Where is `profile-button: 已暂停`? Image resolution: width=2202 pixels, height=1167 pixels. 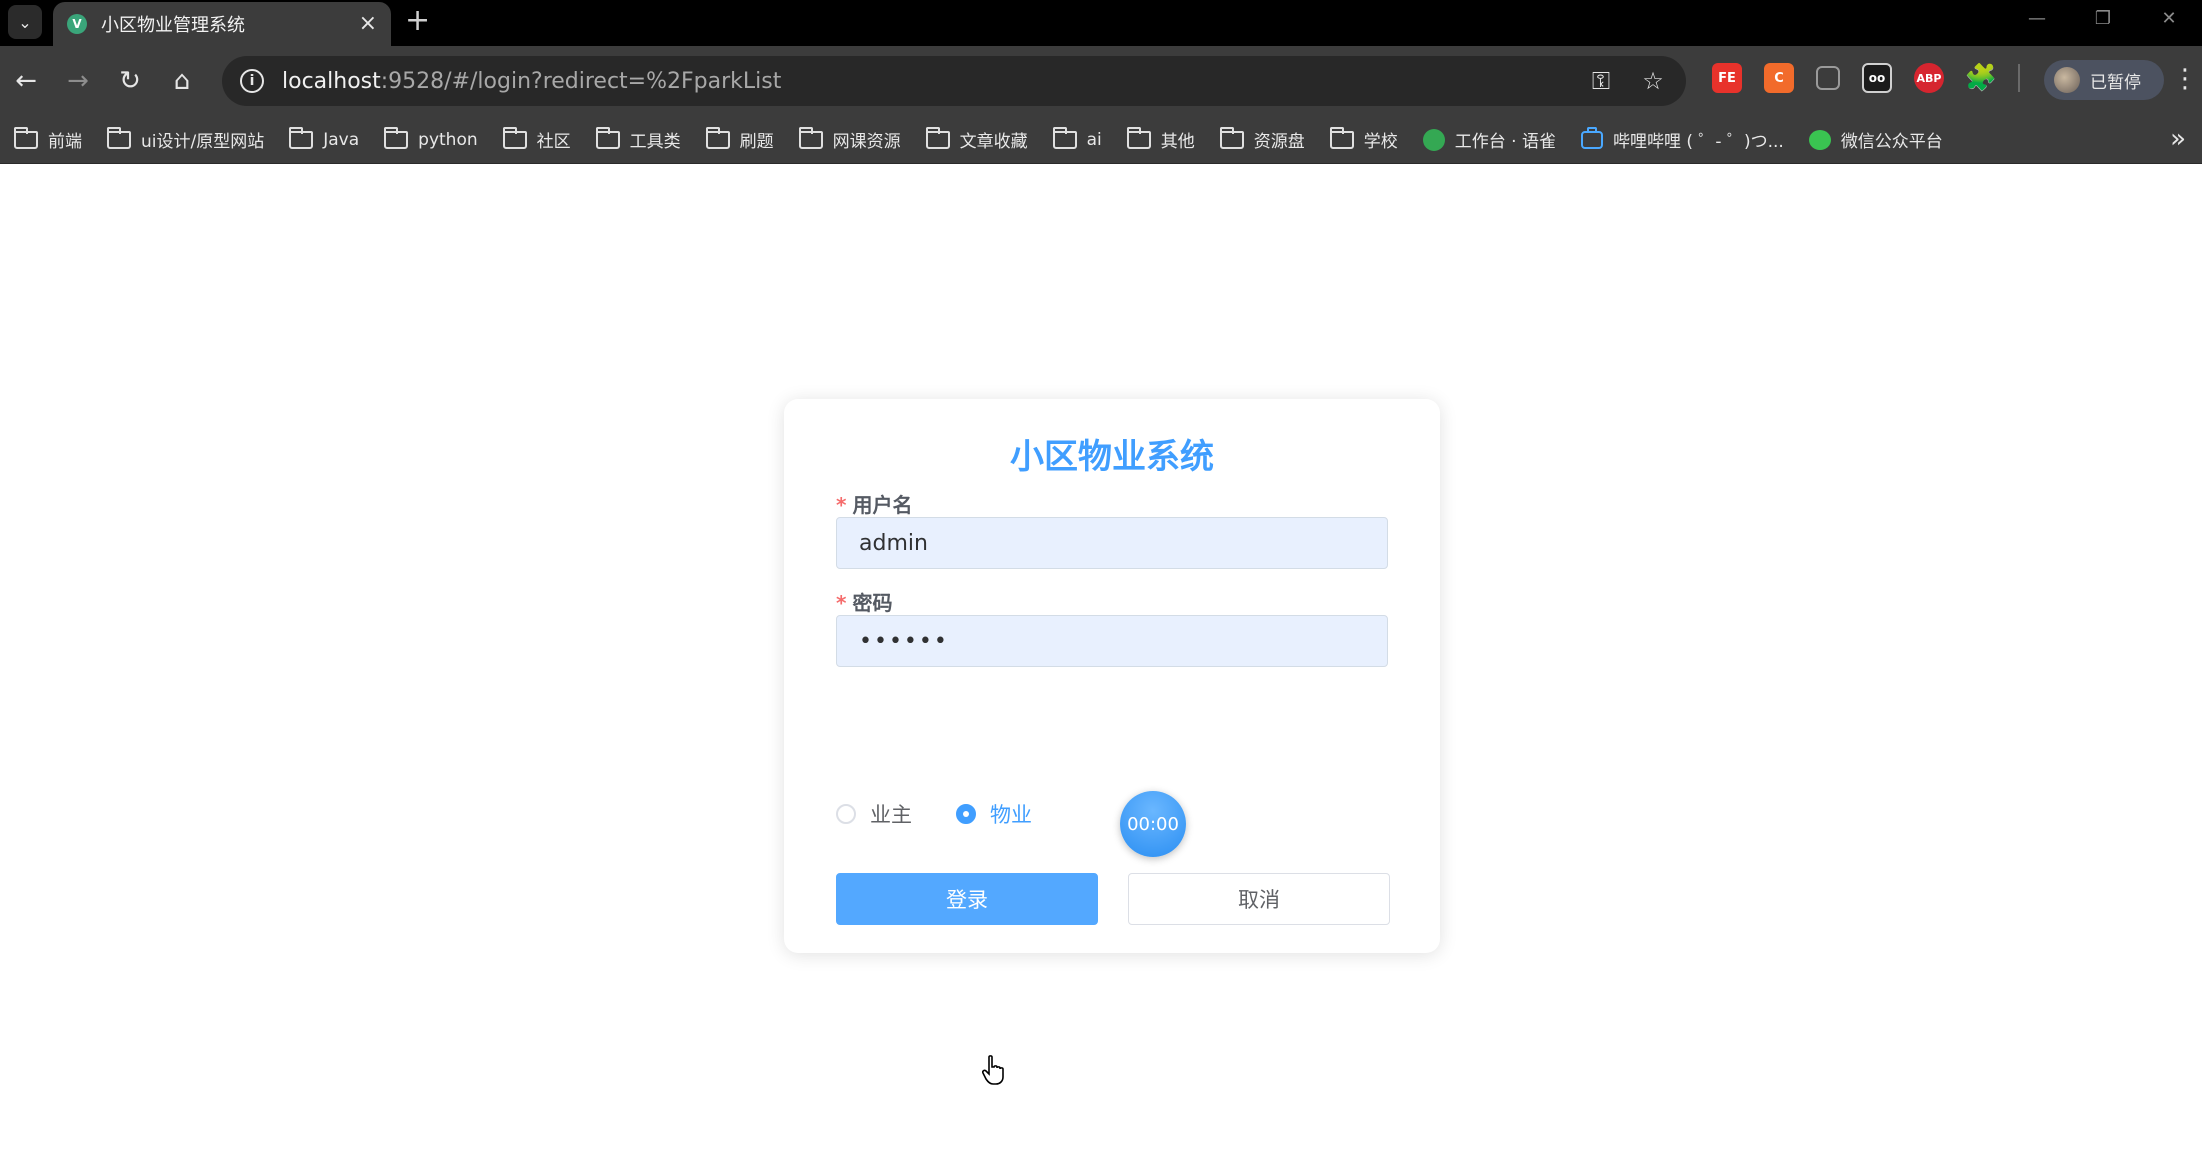 profile-button: 已暂停 is located at coordinates (2104, 80).